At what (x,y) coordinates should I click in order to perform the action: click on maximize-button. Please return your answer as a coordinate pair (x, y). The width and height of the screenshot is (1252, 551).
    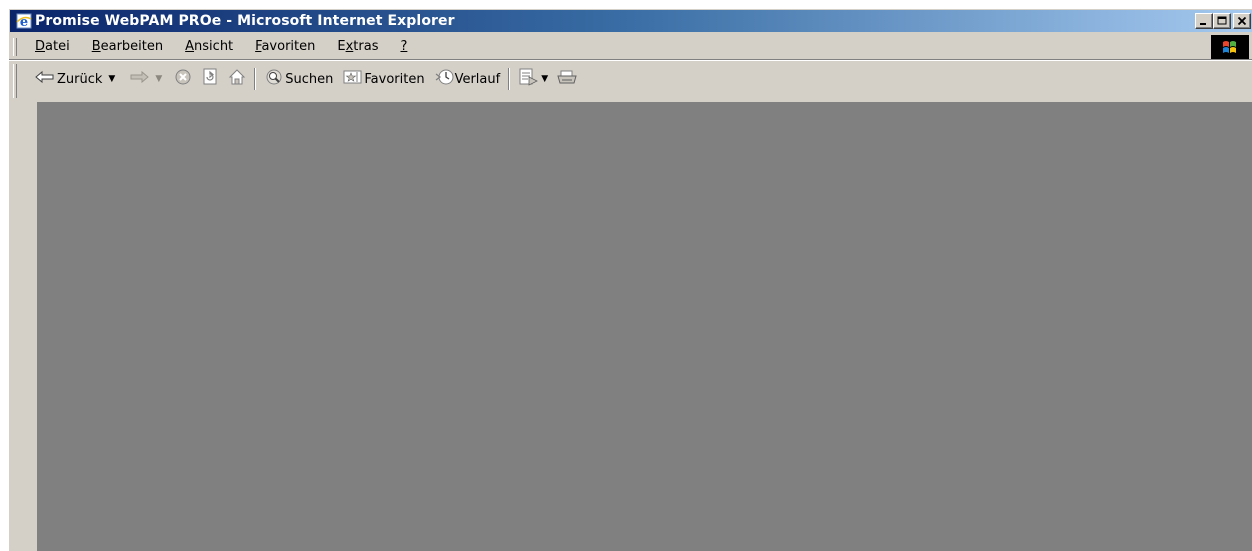
    Looking at the image, I should click on (1222, 21).